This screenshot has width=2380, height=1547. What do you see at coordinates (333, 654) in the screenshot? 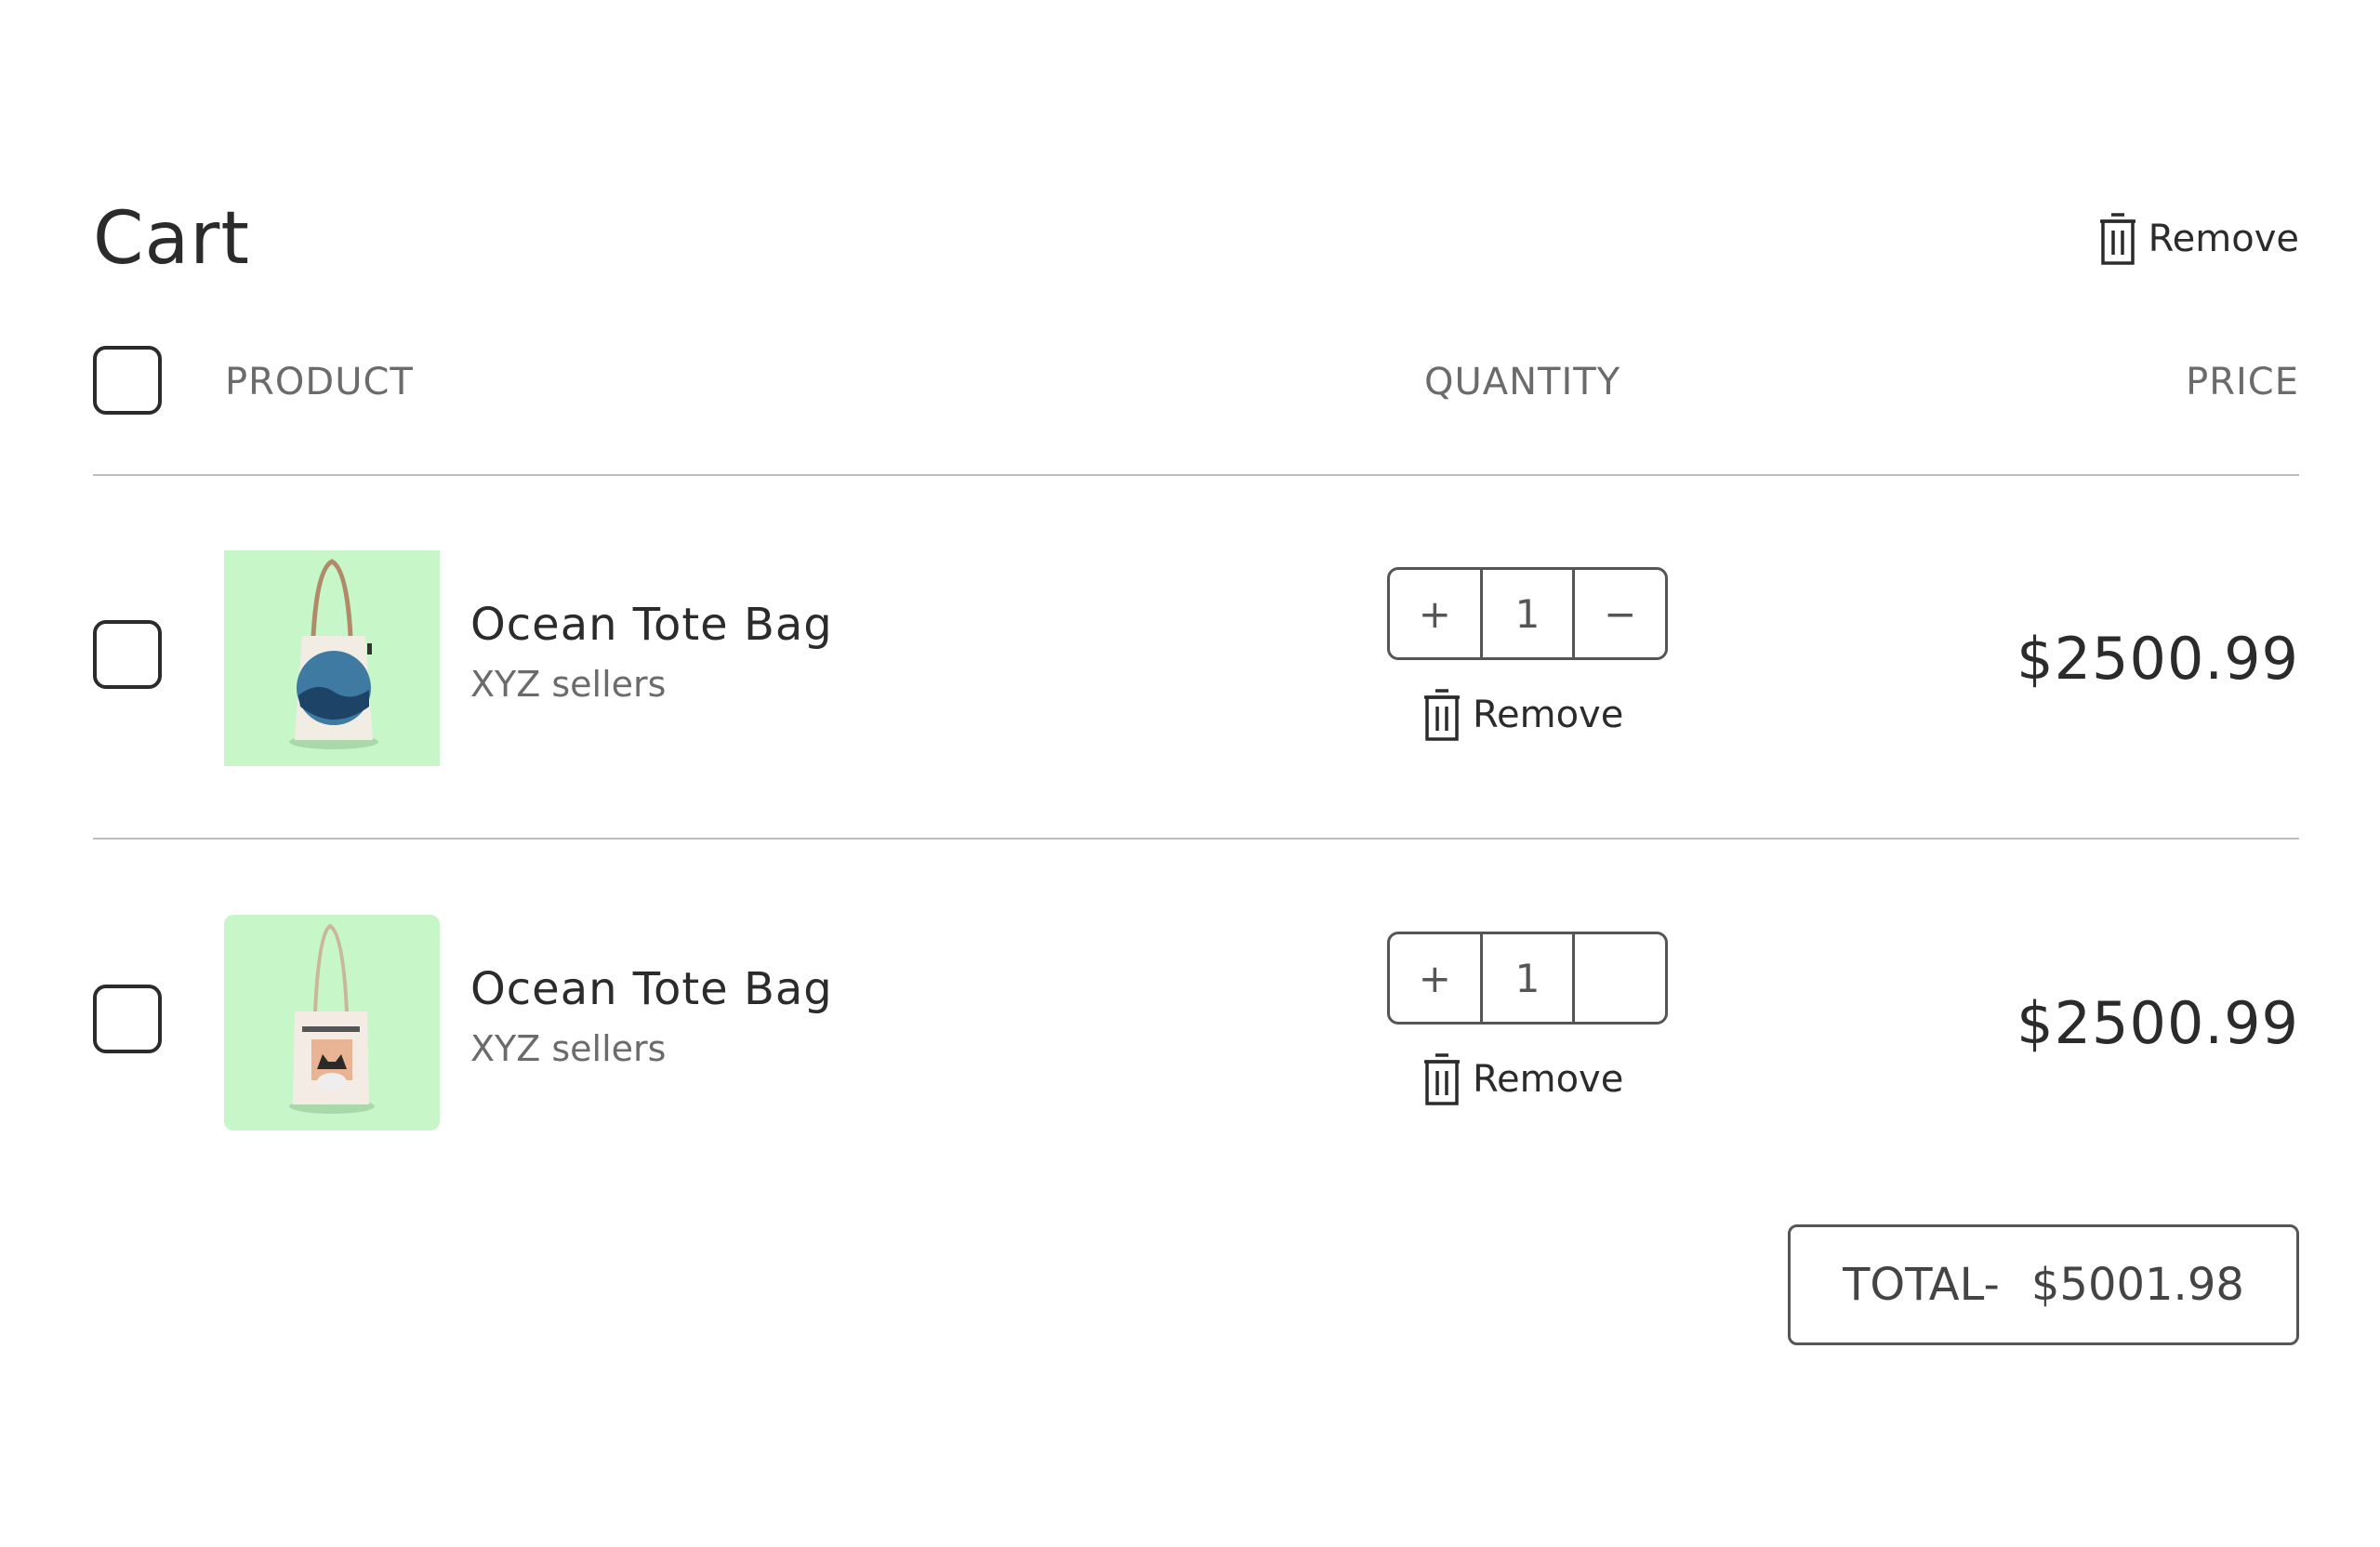
I see `tote-bag-ocean-icon` at bounding box center [333, 654].